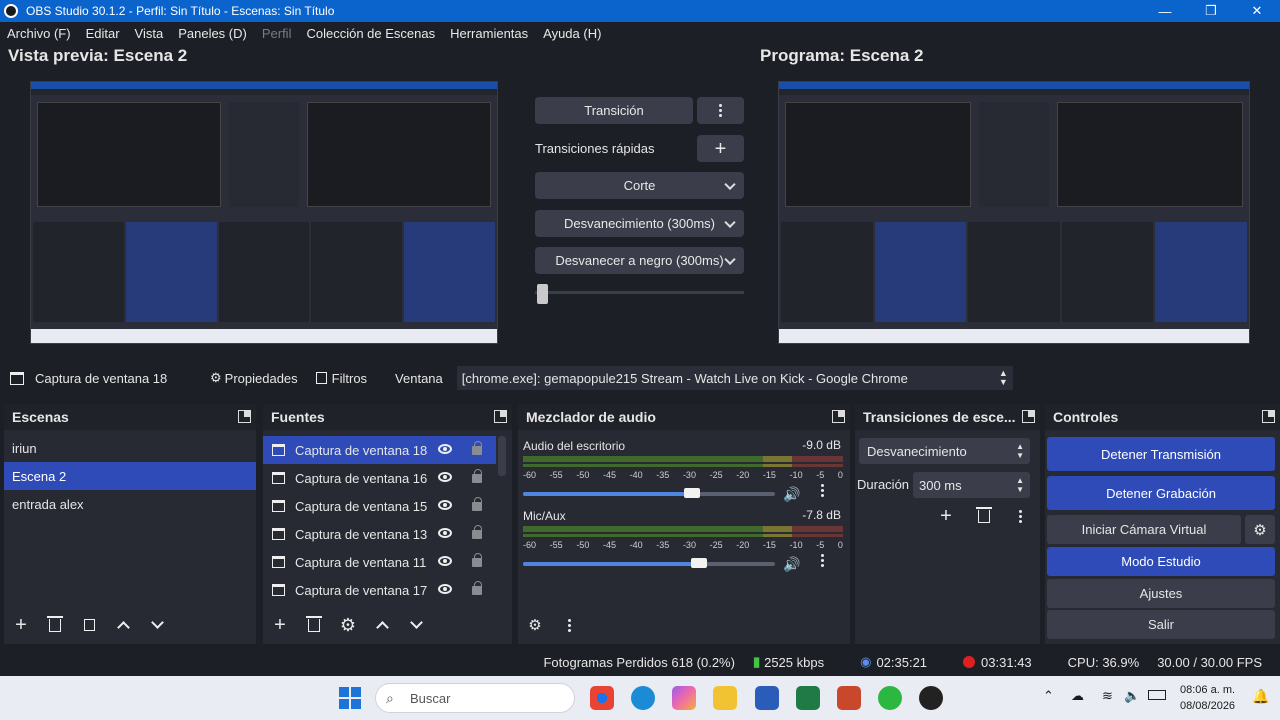 Image resolution: width=1280 pixels, height=720 pixels. What do you see at coordinates (379, 506) in the screenshot?
I see `source-item: Captura de ventana 15` at bounding box center [379, 506].